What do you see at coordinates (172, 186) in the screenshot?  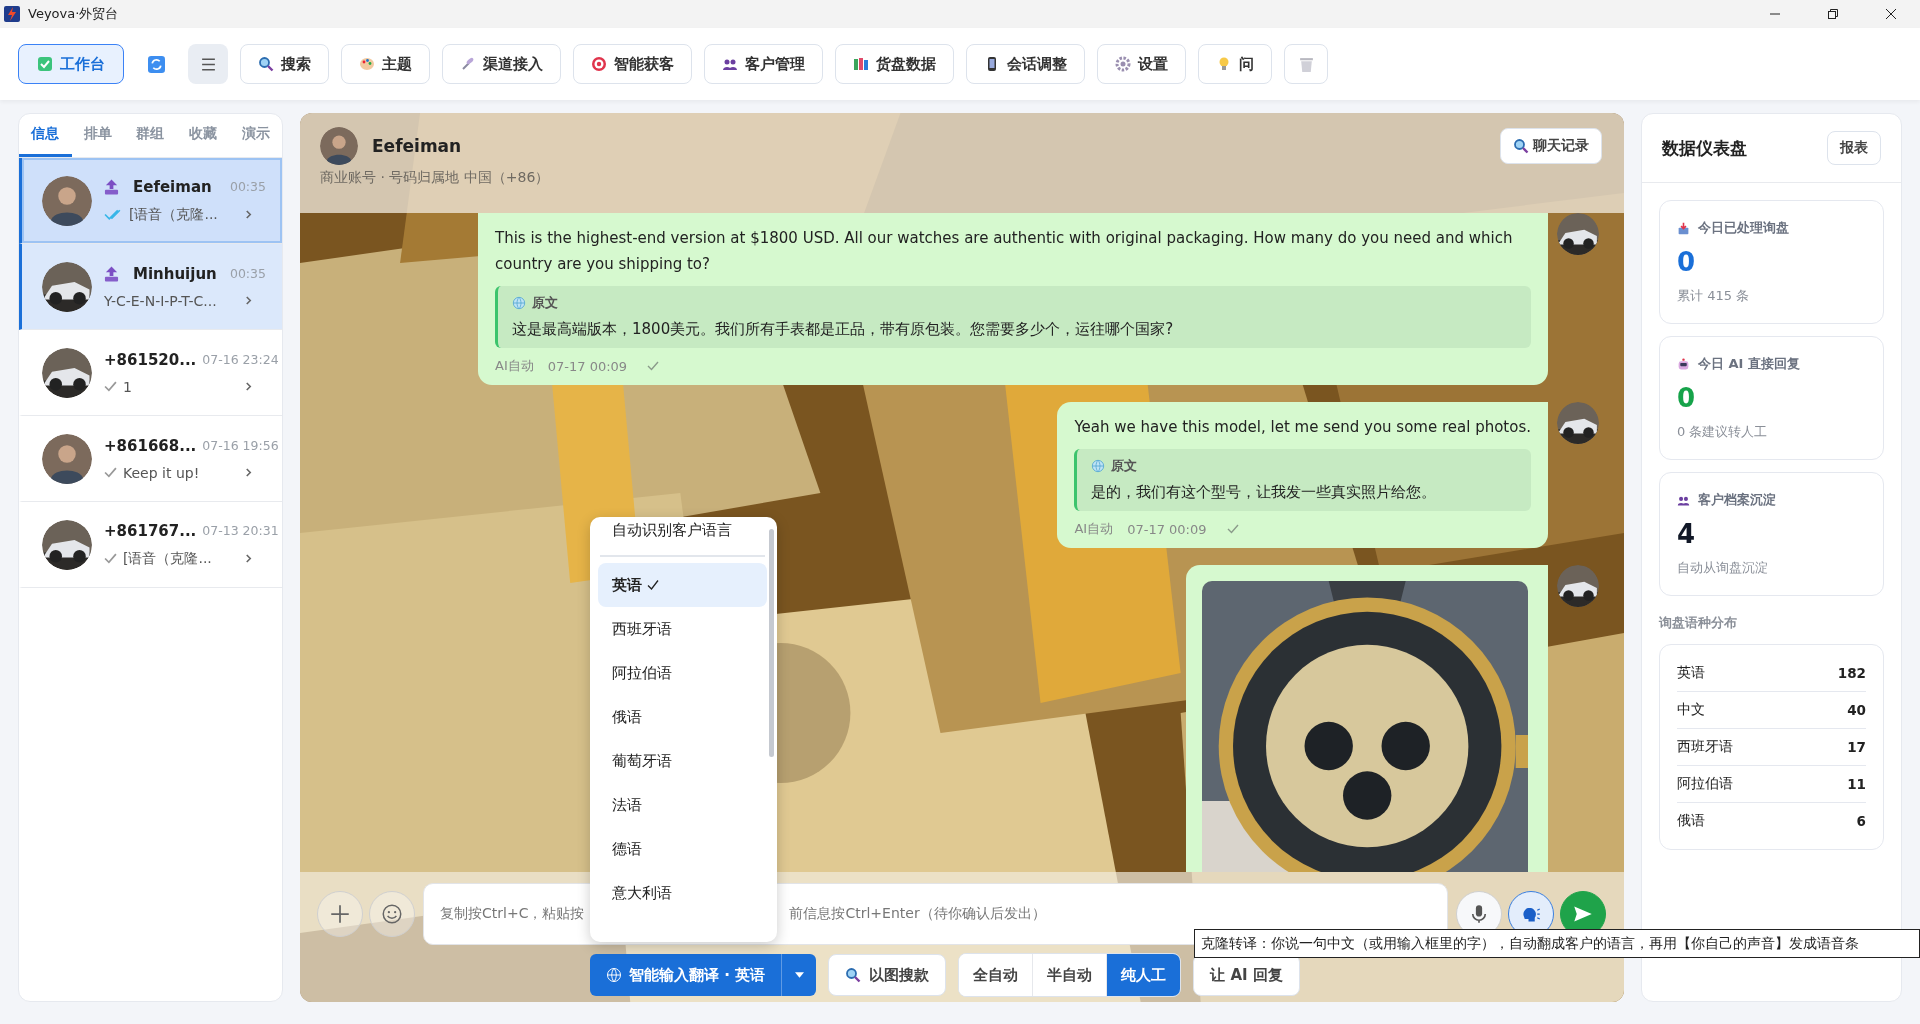 I see `contact-name: Eefeiman` at bounding box center [172, 186].